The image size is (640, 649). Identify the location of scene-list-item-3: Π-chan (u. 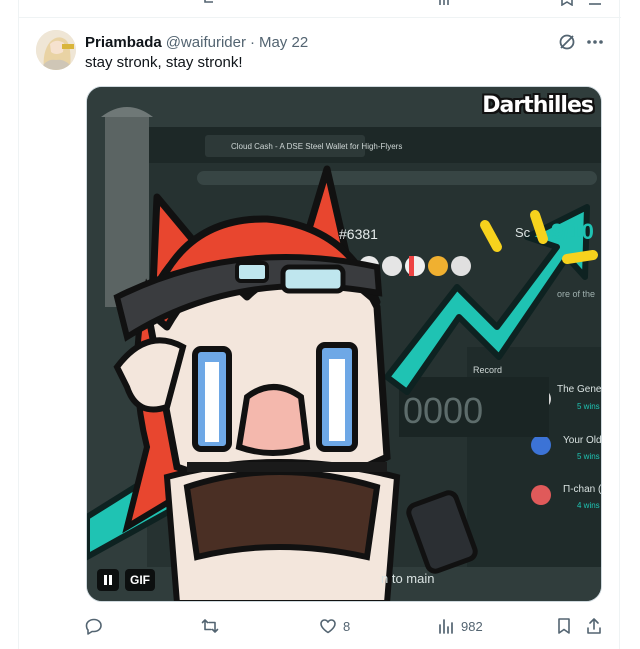
(582, 489).